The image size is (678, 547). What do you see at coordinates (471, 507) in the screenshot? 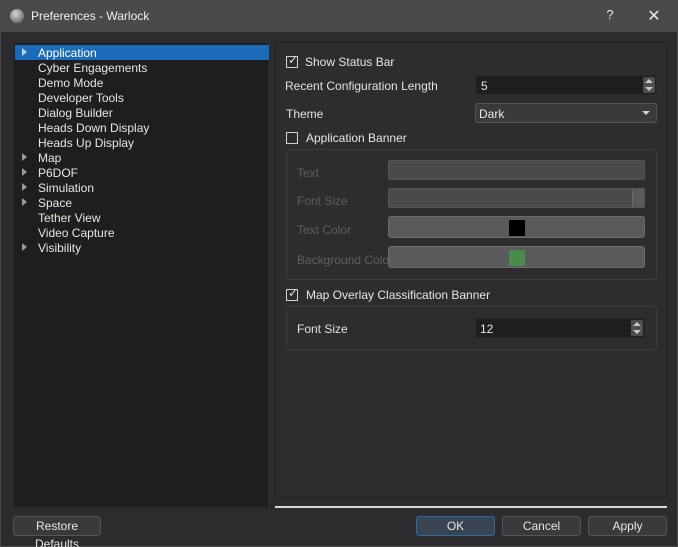
I see `horizontal-scrollbar` at bounding box center [471, 507].